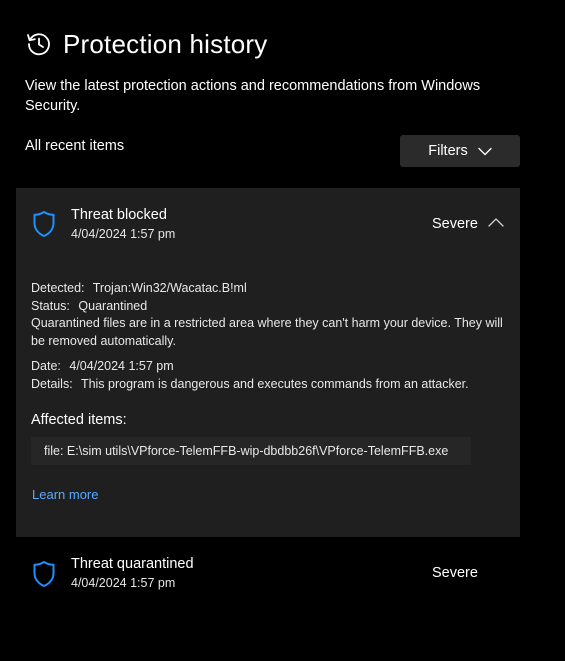 Image resolution: width=565 pixels, height=661 pixels. What do you see at coordinates (52, 383) in the screenshot?
I see `details-label: Details:` at bounding box center [52, 383].